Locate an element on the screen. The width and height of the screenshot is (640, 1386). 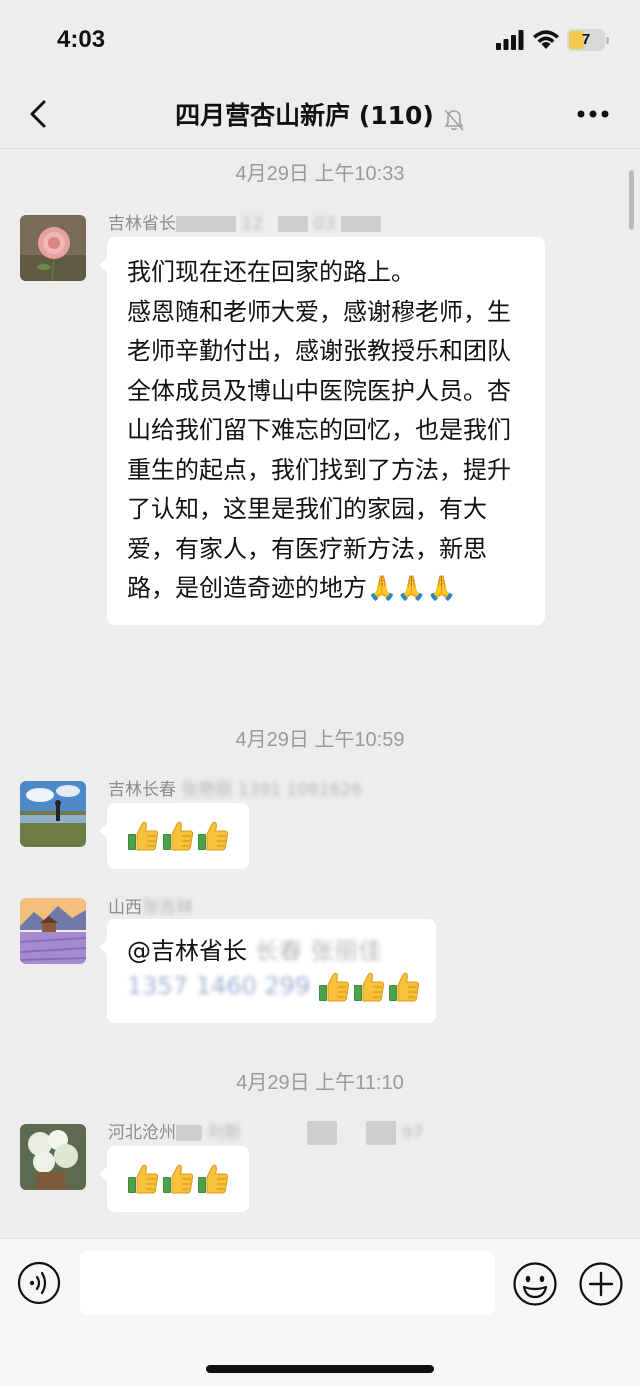
sender-name: 山西张吉林 is located at coordinates (150, 908).